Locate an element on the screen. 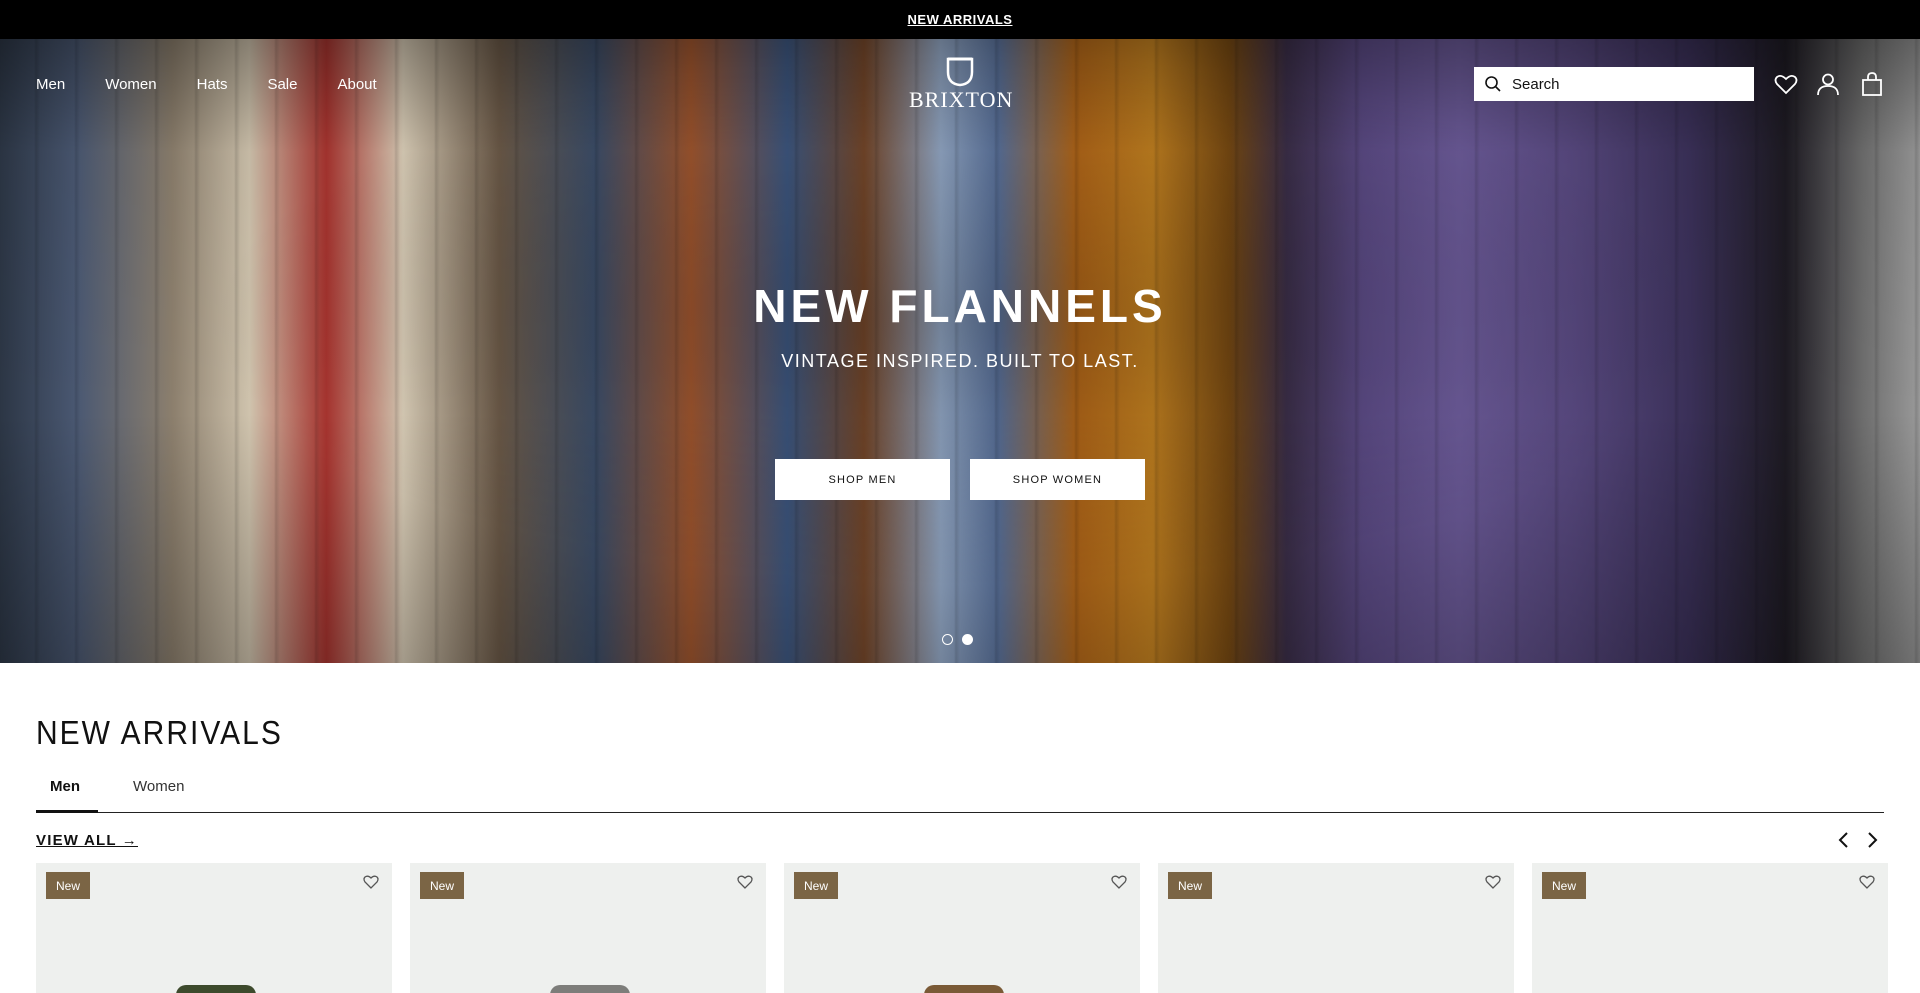 The height and width of the screenshot is (993, 1920). brand-wordmark: BRIXTON is located at coordinates (961, 99).